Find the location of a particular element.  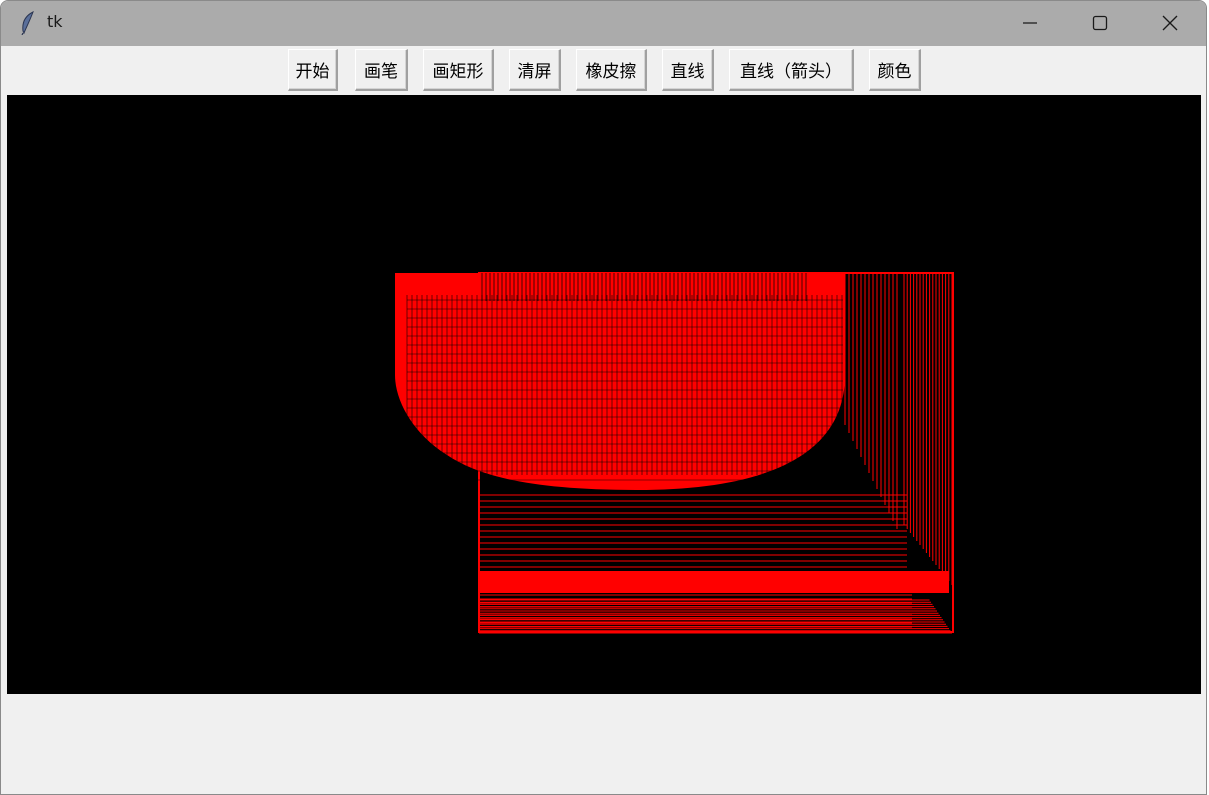

draw-rectangle-button: 画矩形 is located at coordinates (458, 70).